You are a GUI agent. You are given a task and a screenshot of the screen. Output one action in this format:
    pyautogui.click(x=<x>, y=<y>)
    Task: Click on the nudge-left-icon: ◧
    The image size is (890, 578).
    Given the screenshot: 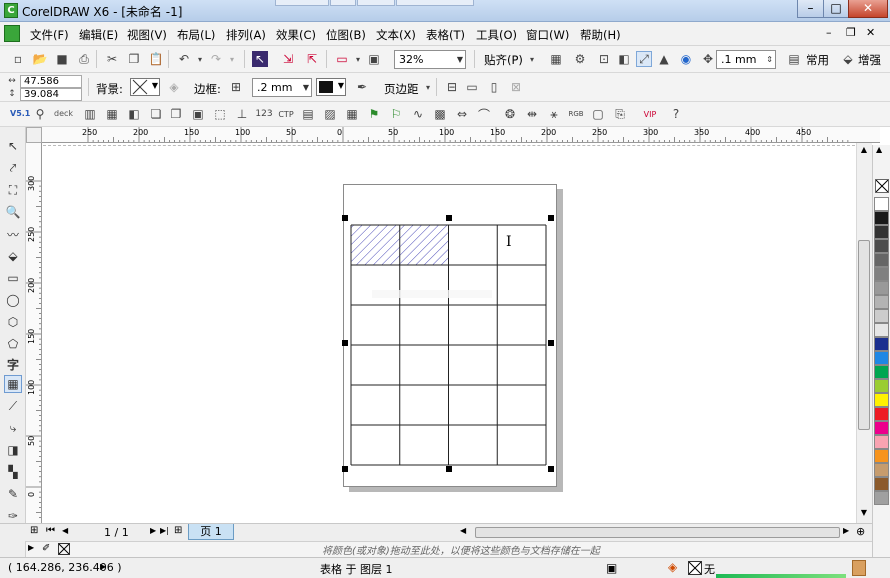 What is the action you would take?
    pyautogui.click(x=624, y=59)
    